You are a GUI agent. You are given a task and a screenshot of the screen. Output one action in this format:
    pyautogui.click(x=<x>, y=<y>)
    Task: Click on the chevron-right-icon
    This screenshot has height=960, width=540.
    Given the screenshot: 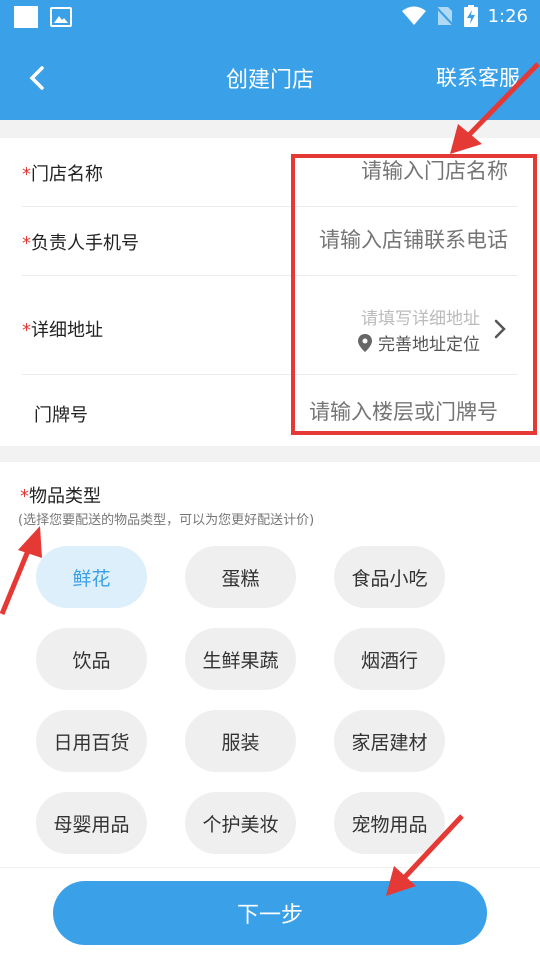 What is the action you would take?
    pyautogui.click(x=500, y=329)
    